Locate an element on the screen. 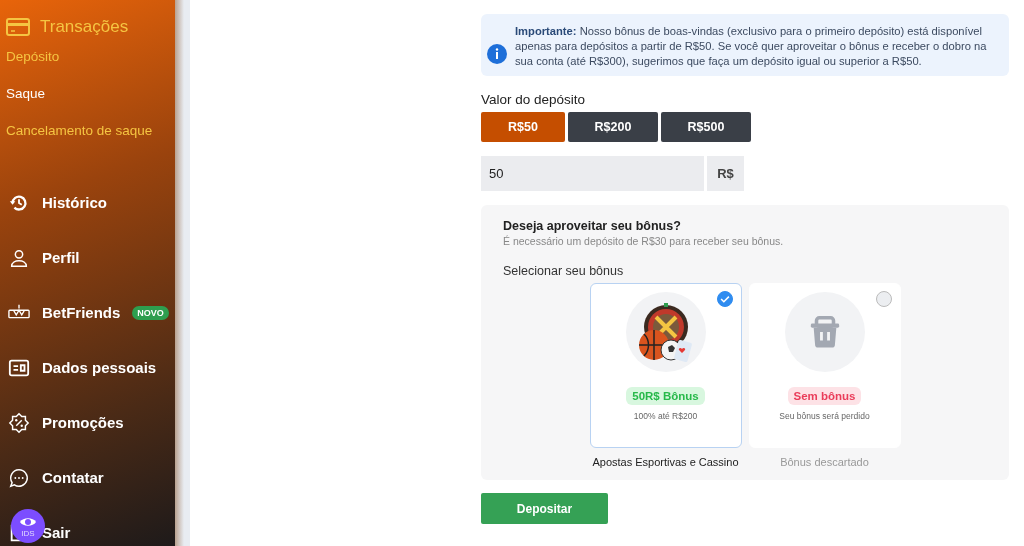 The height and width of the screenshot is (546, 1024). menu-item: Contatar is located at coordinates (73, 477).